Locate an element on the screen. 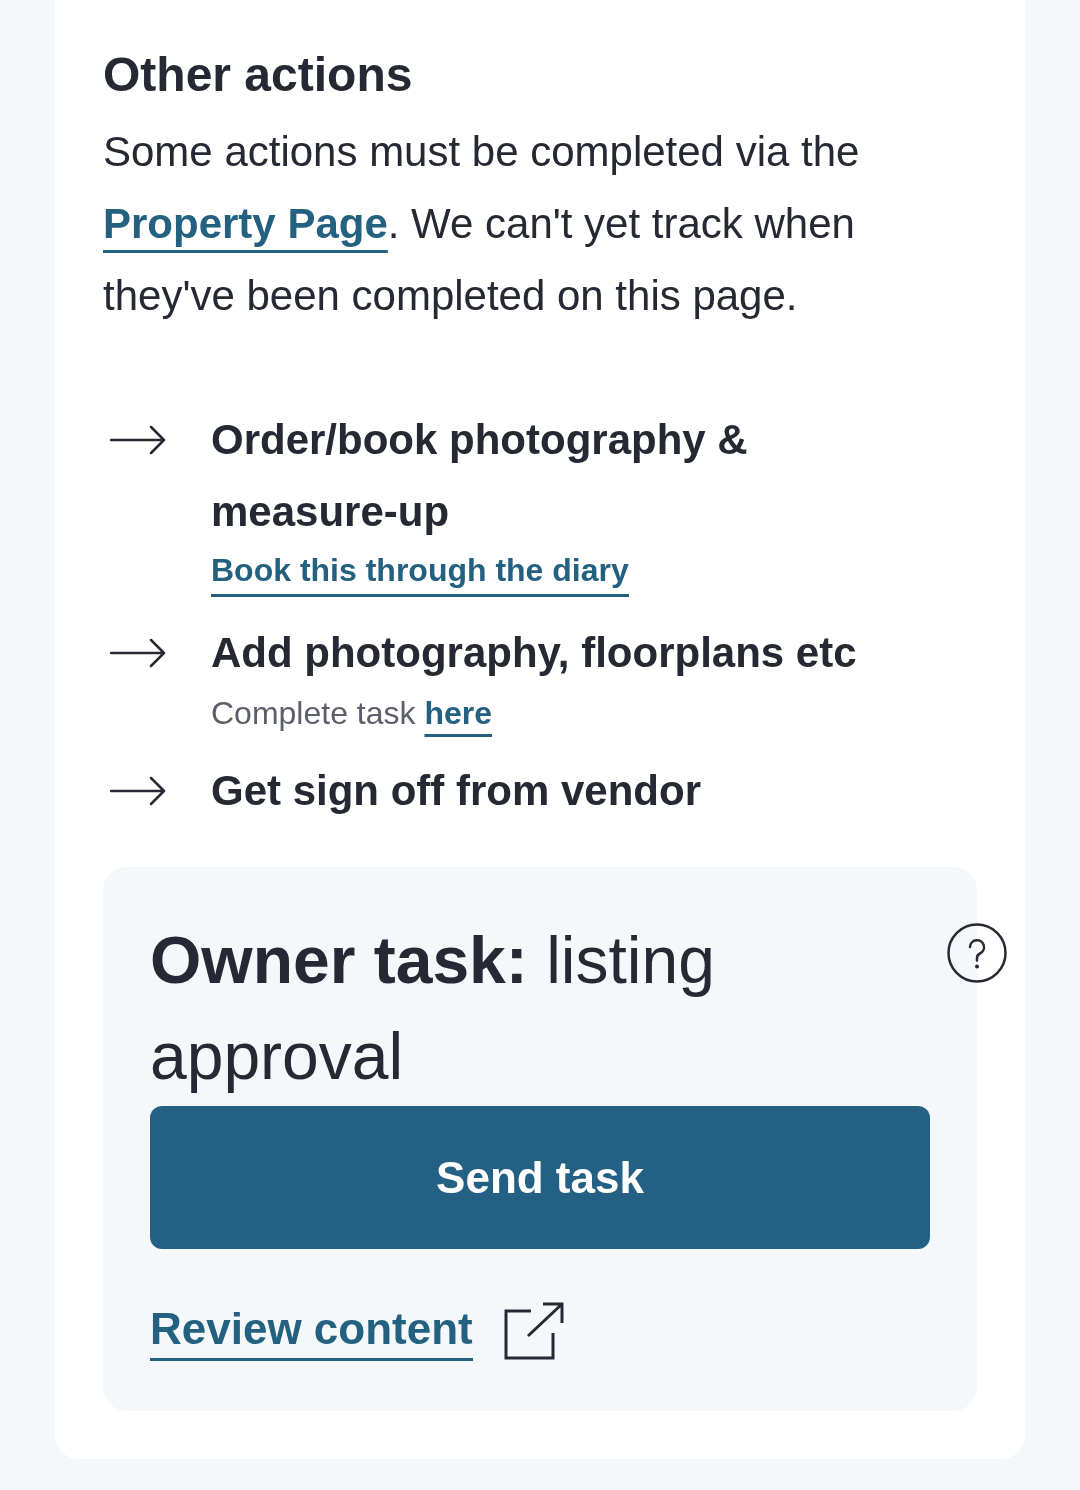 The image size is (1080, 1490). action-title: Get sign off from vendor is located at coordinates (456, 791).